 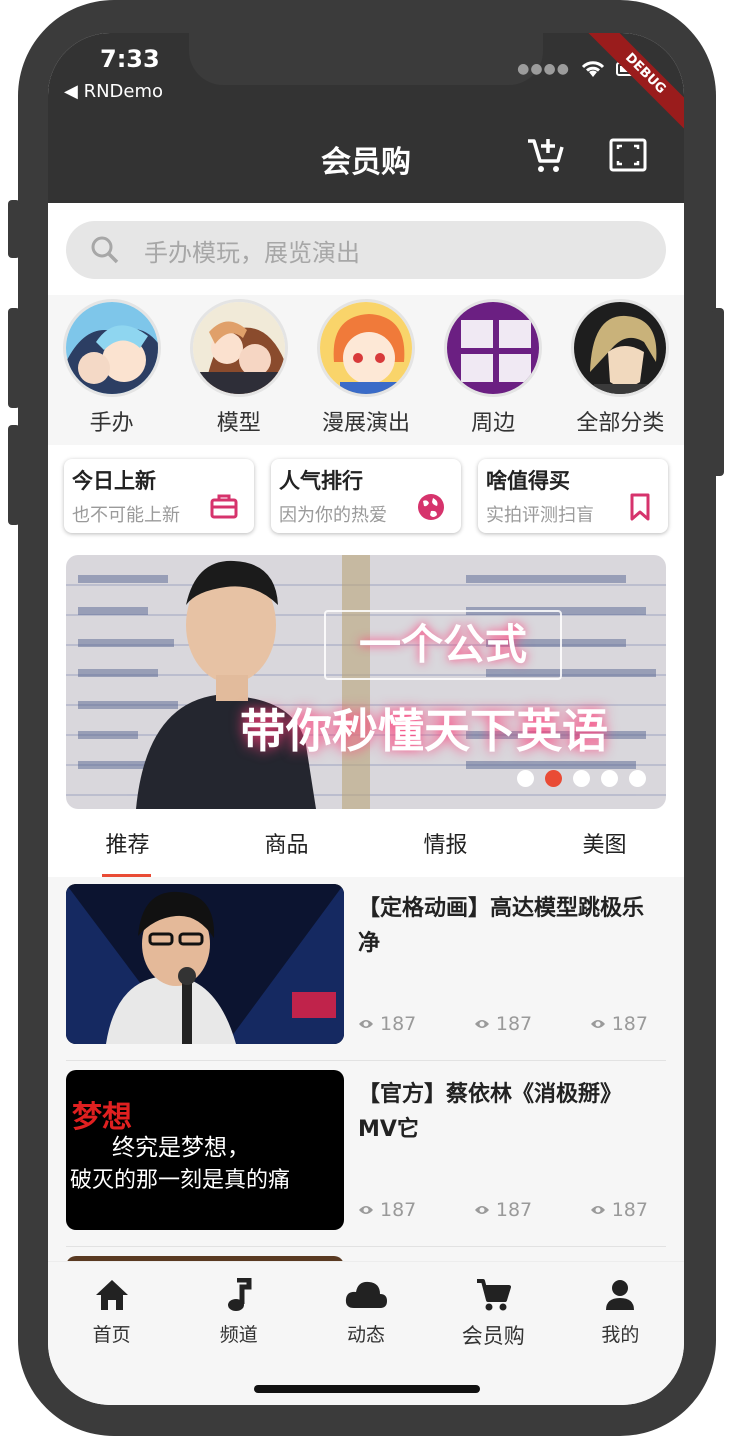 I want to click on nav-home: 首页, so click(x=111, y=1333).